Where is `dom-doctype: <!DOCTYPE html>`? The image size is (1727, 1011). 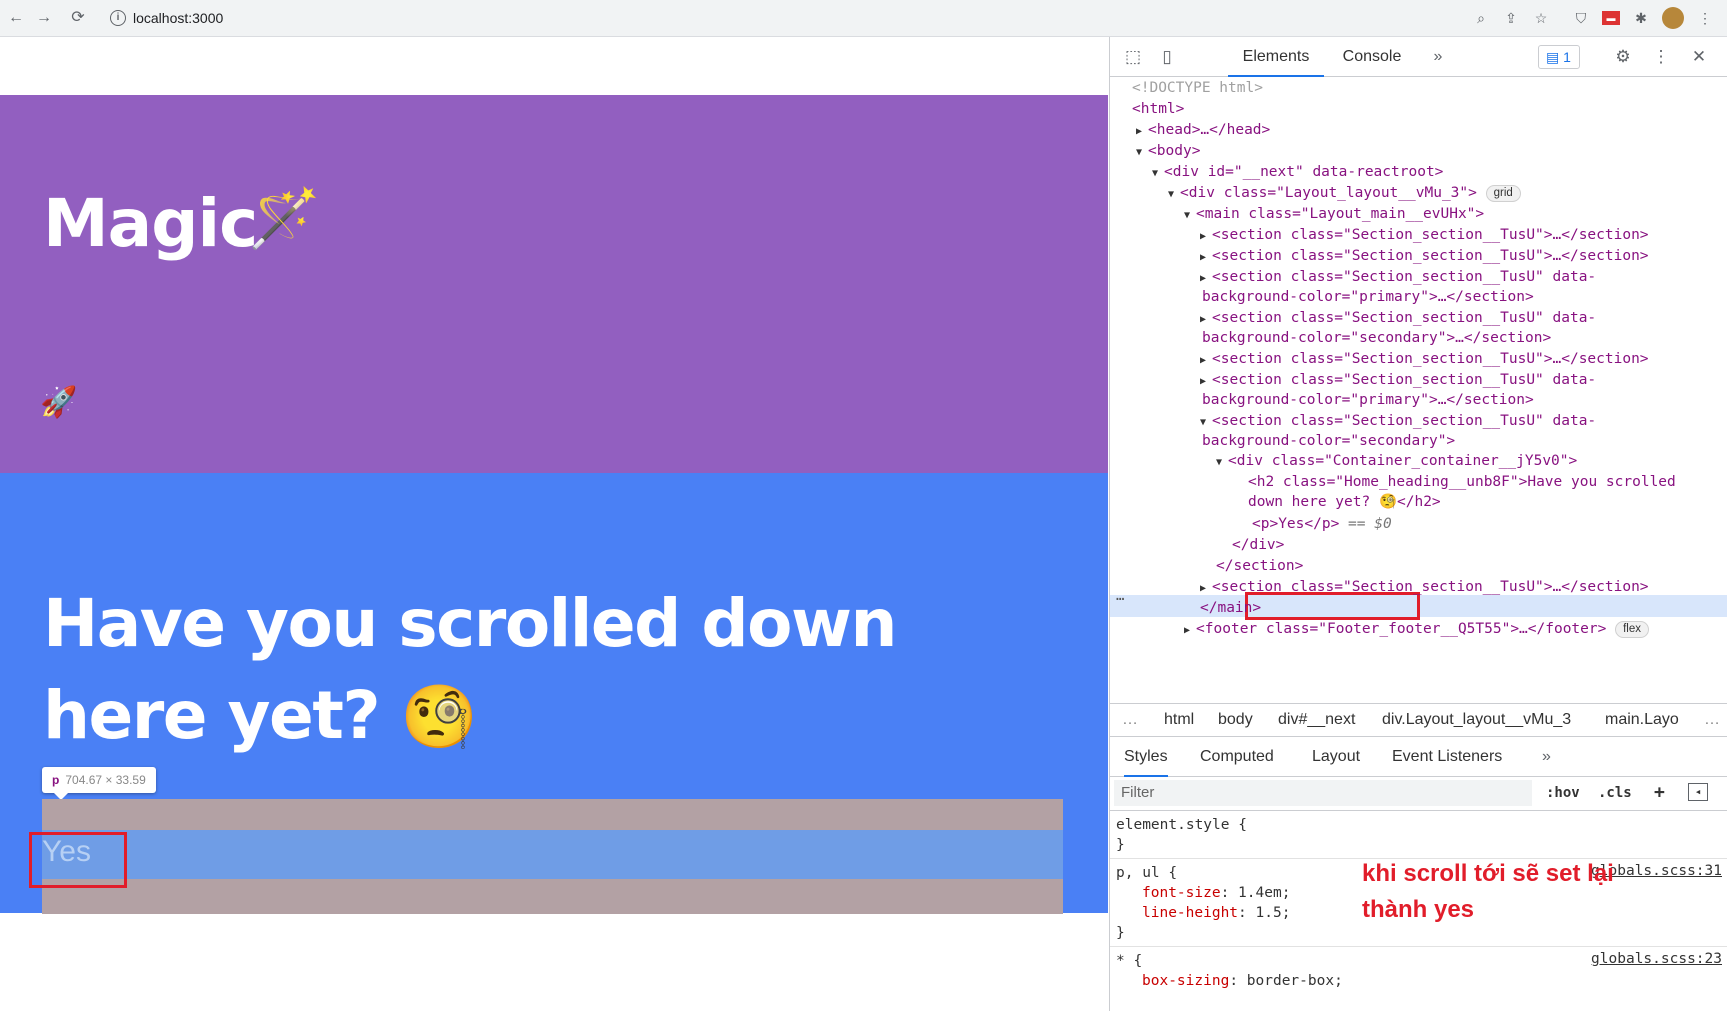 dom-doctype: <!DOCTYPE html> is located at coordinates (1197, 88).